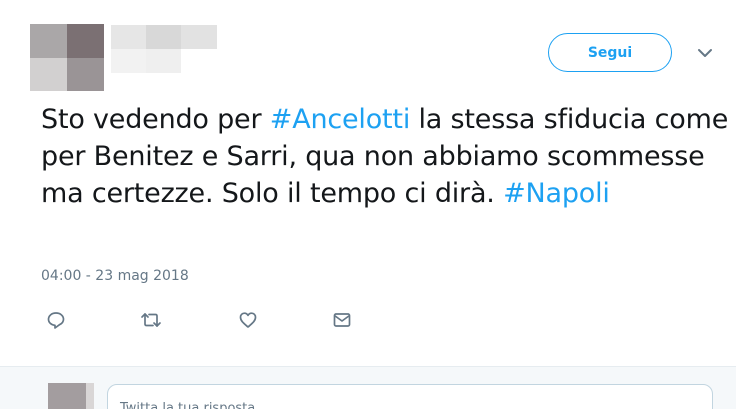 The width and height of the screenshot is (736, 409). Describe the element at coordinates (155, 119) in the screenshot. I see `tweet-text-segment: Sto vedendo per` at that location.